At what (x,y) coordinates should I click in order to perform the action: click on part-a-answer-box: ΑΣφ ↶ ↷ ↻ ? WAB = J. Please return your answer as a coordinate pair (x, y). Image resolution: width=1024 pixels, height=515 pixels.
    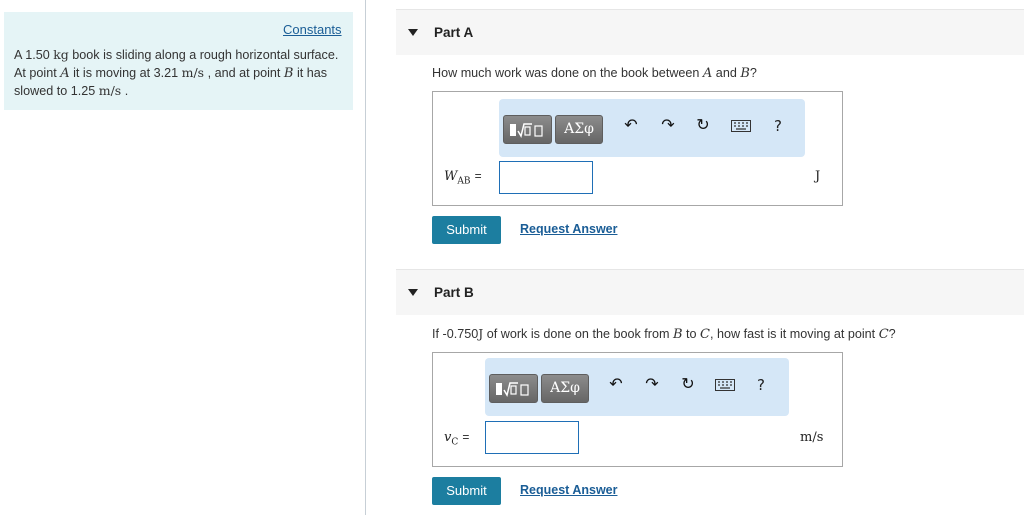
    Looking at the image, I should click on (637, 148).